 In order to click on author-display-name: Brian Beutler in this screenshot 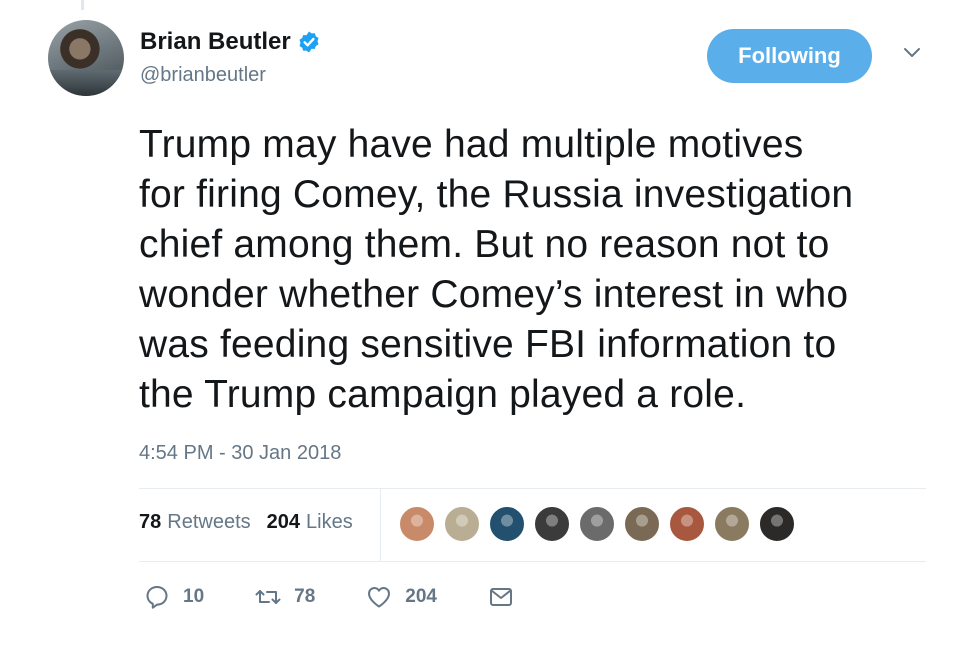, I will do `click(215, 42)`.